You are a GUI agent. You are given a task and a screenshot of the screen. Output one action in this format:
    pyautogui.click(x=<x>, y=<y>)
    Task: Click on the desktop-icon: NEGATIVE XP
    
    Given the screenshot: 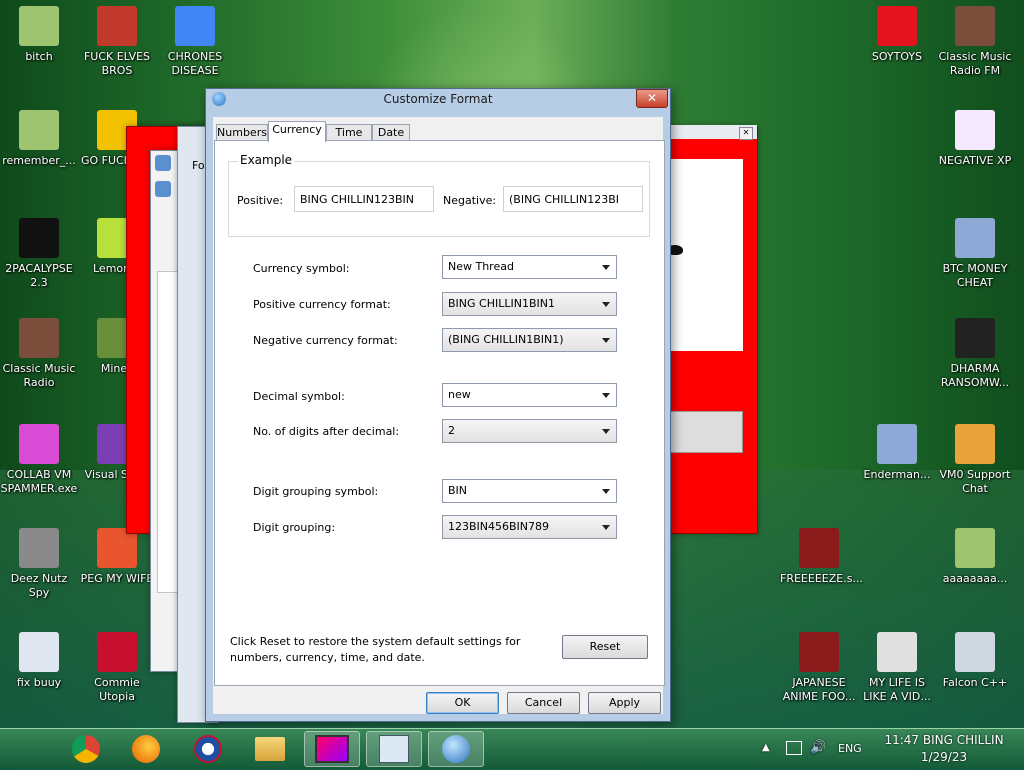 What is the action you would take?
    pyautogui.click(x=975, y=139)
    